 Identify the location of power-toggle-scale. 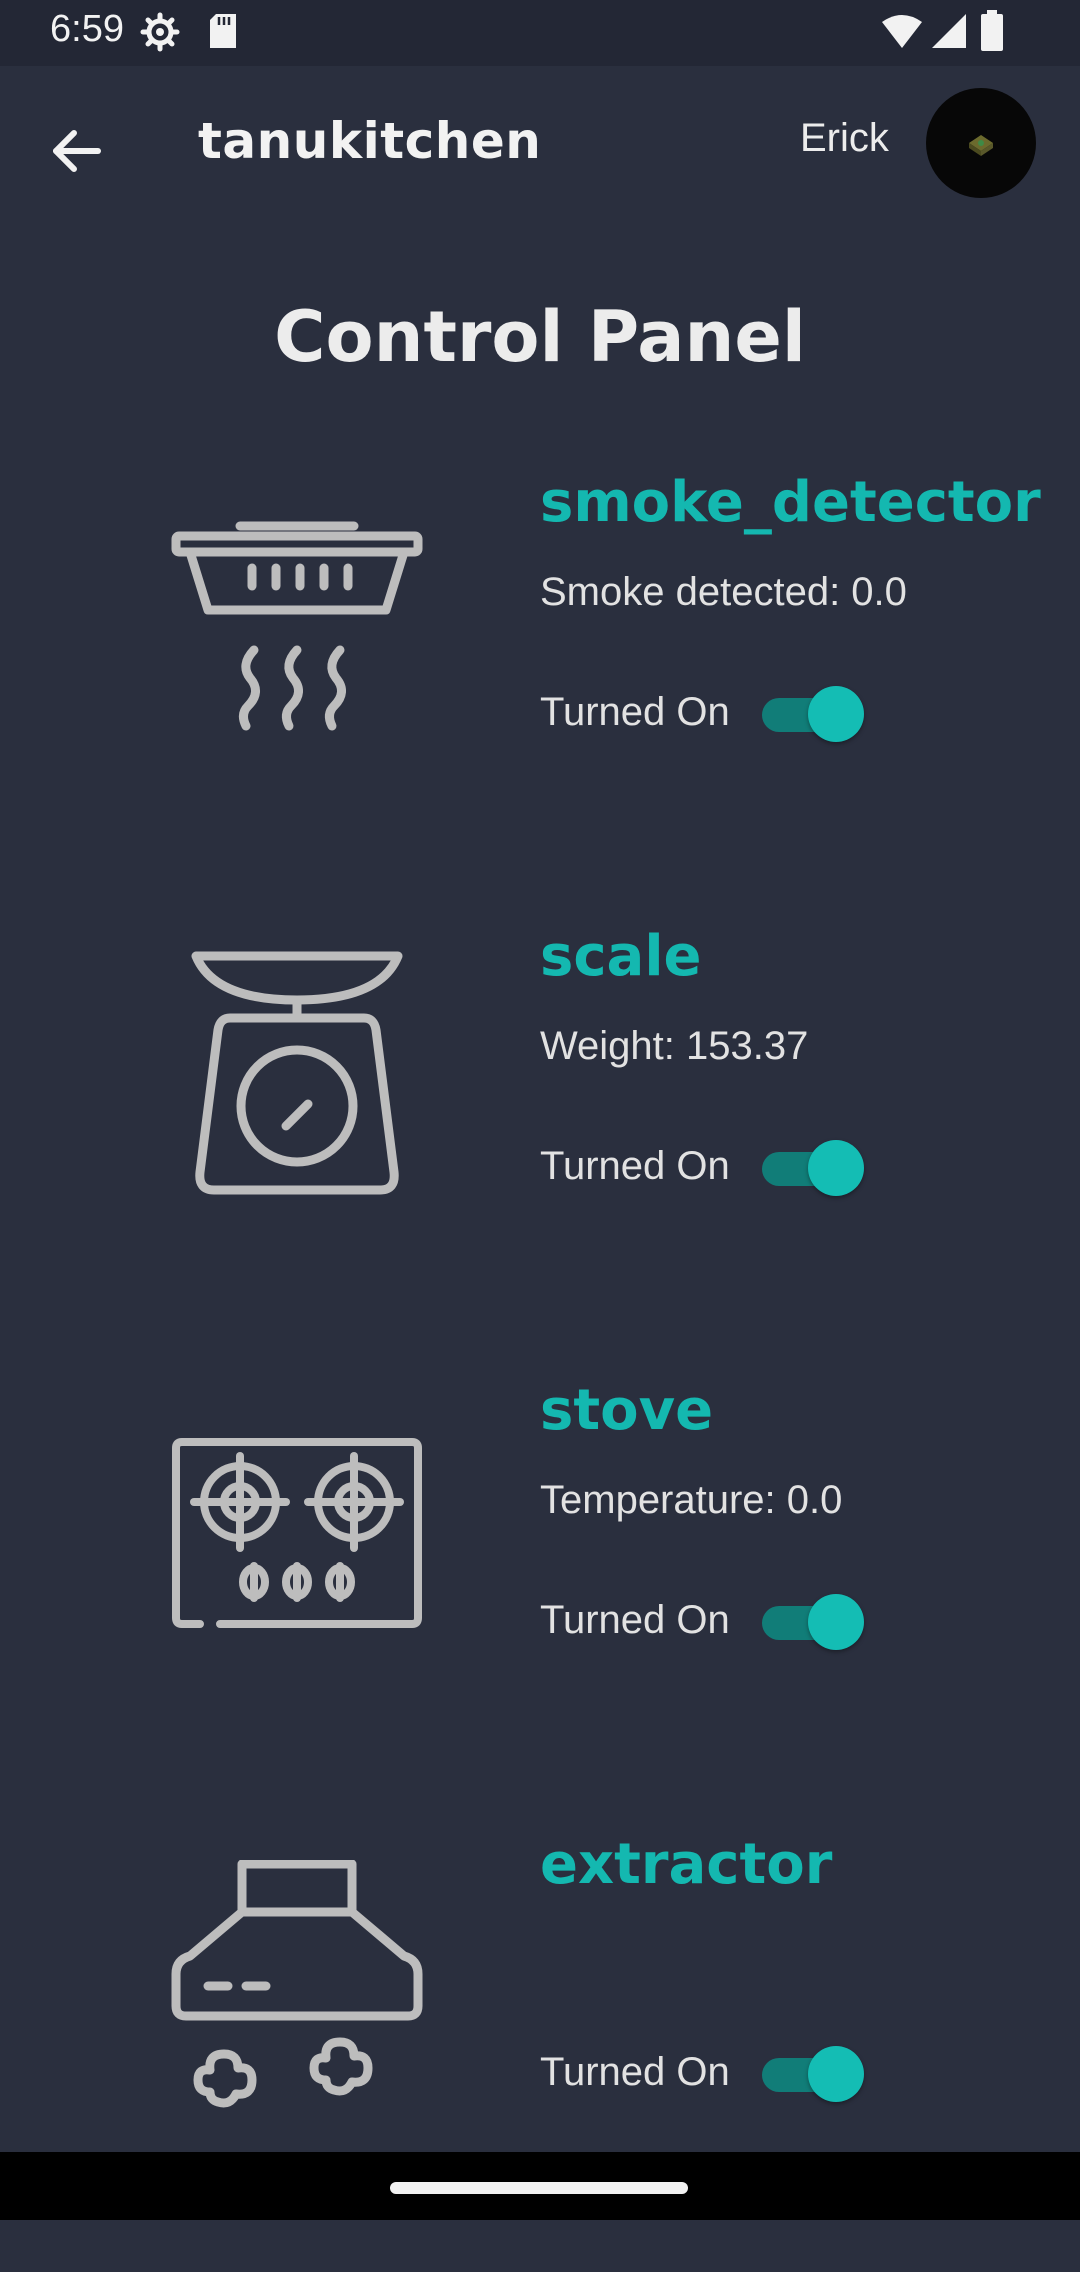
(811, 1168).